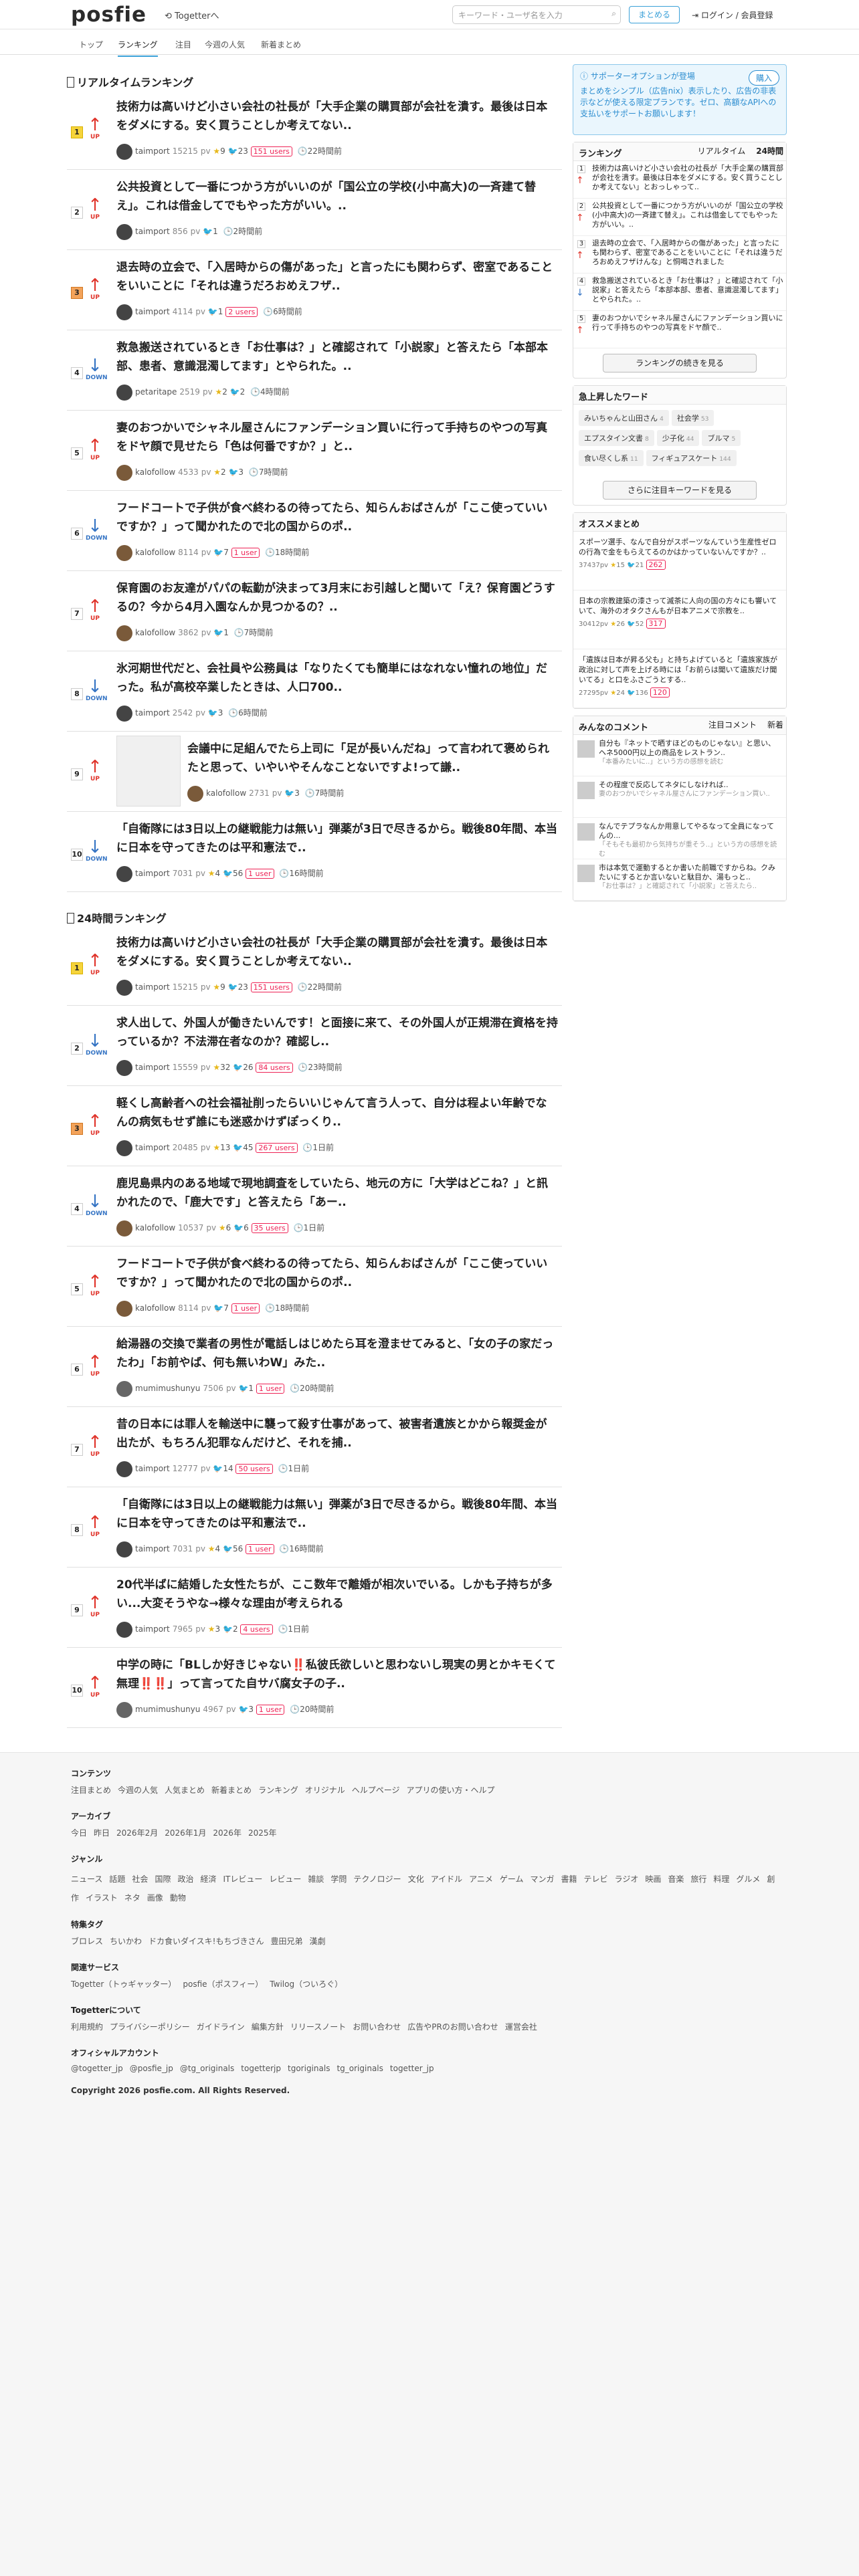  Describe the element at coordinates (627, 1879) in the screenshot. I see `genre-link: ラジオ` at that location.